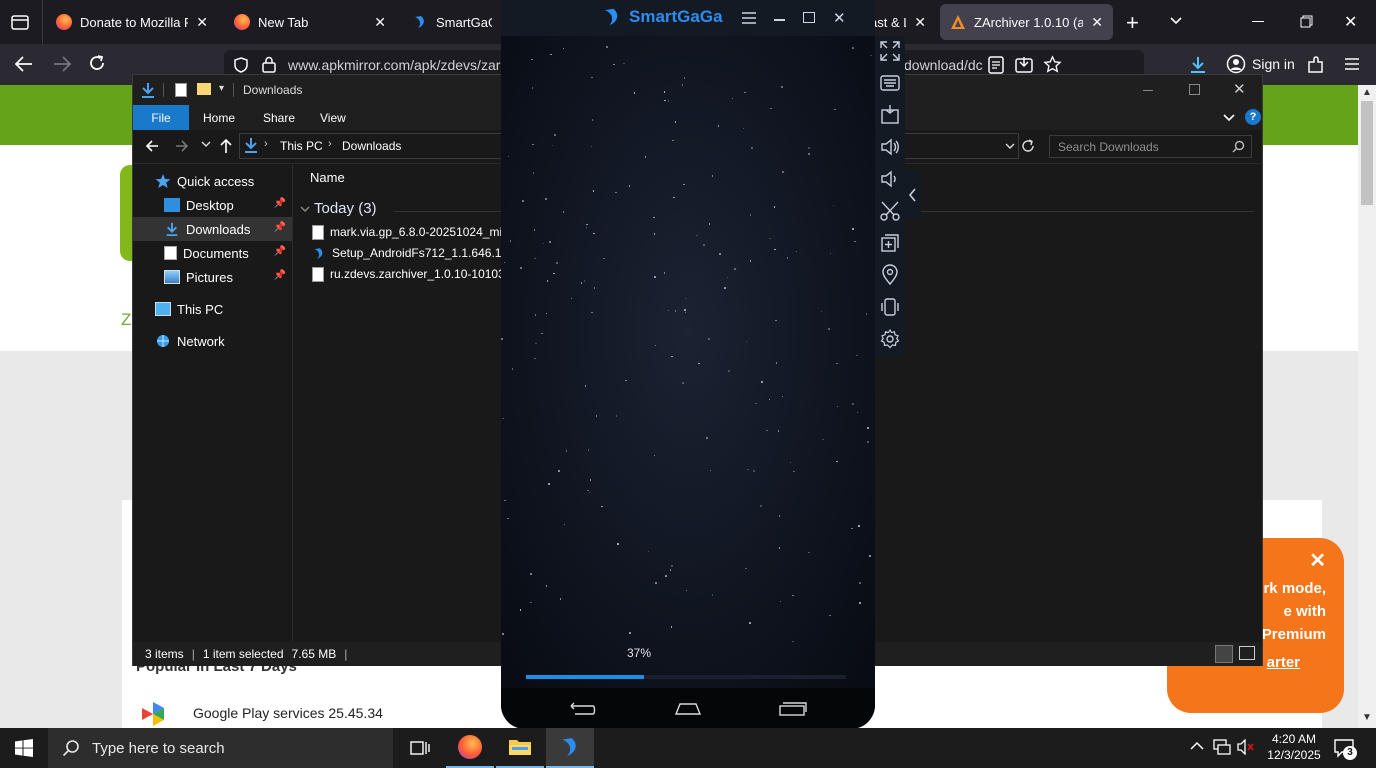 The width and height of the screenshot is (1376, 768). What do you see at coordinates (1367, 717) in the screenshot?
I see `scroll-down-icon: ▼` at bounding box center [1367, 717].